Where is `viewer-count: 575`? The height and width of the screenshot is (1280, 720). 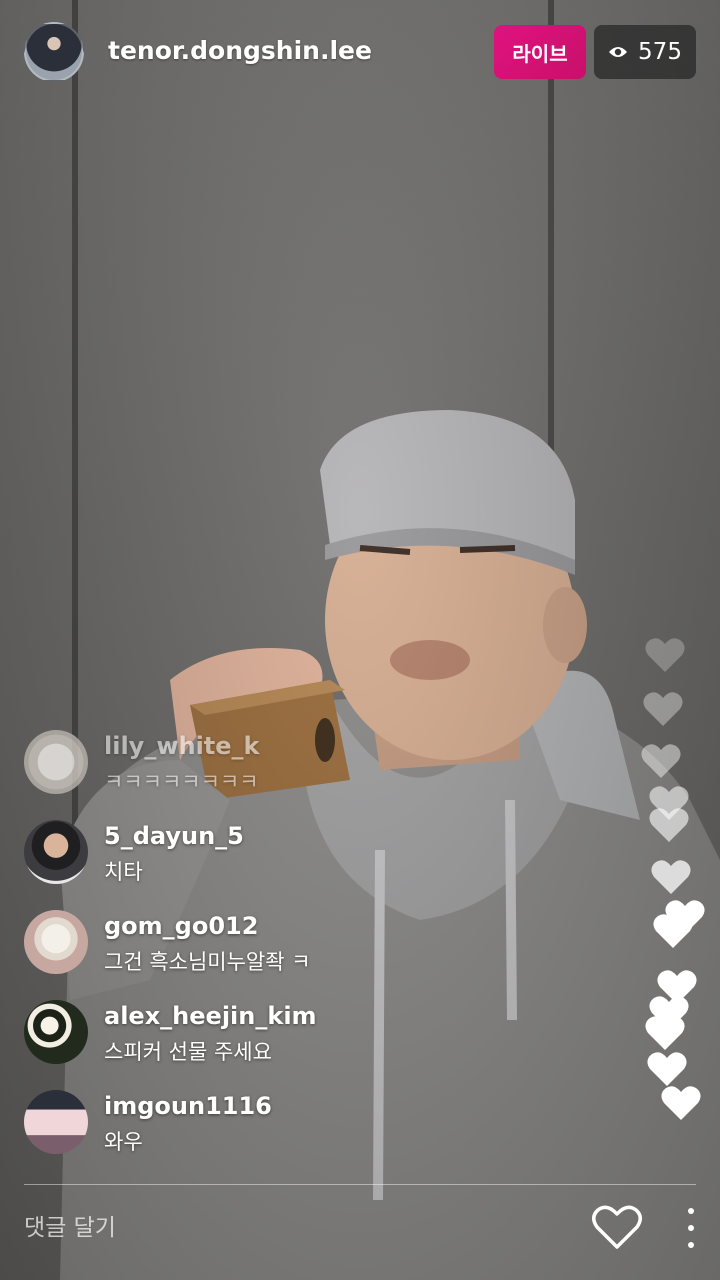
viewer-count: 575 is located at coordinates (660, 52).